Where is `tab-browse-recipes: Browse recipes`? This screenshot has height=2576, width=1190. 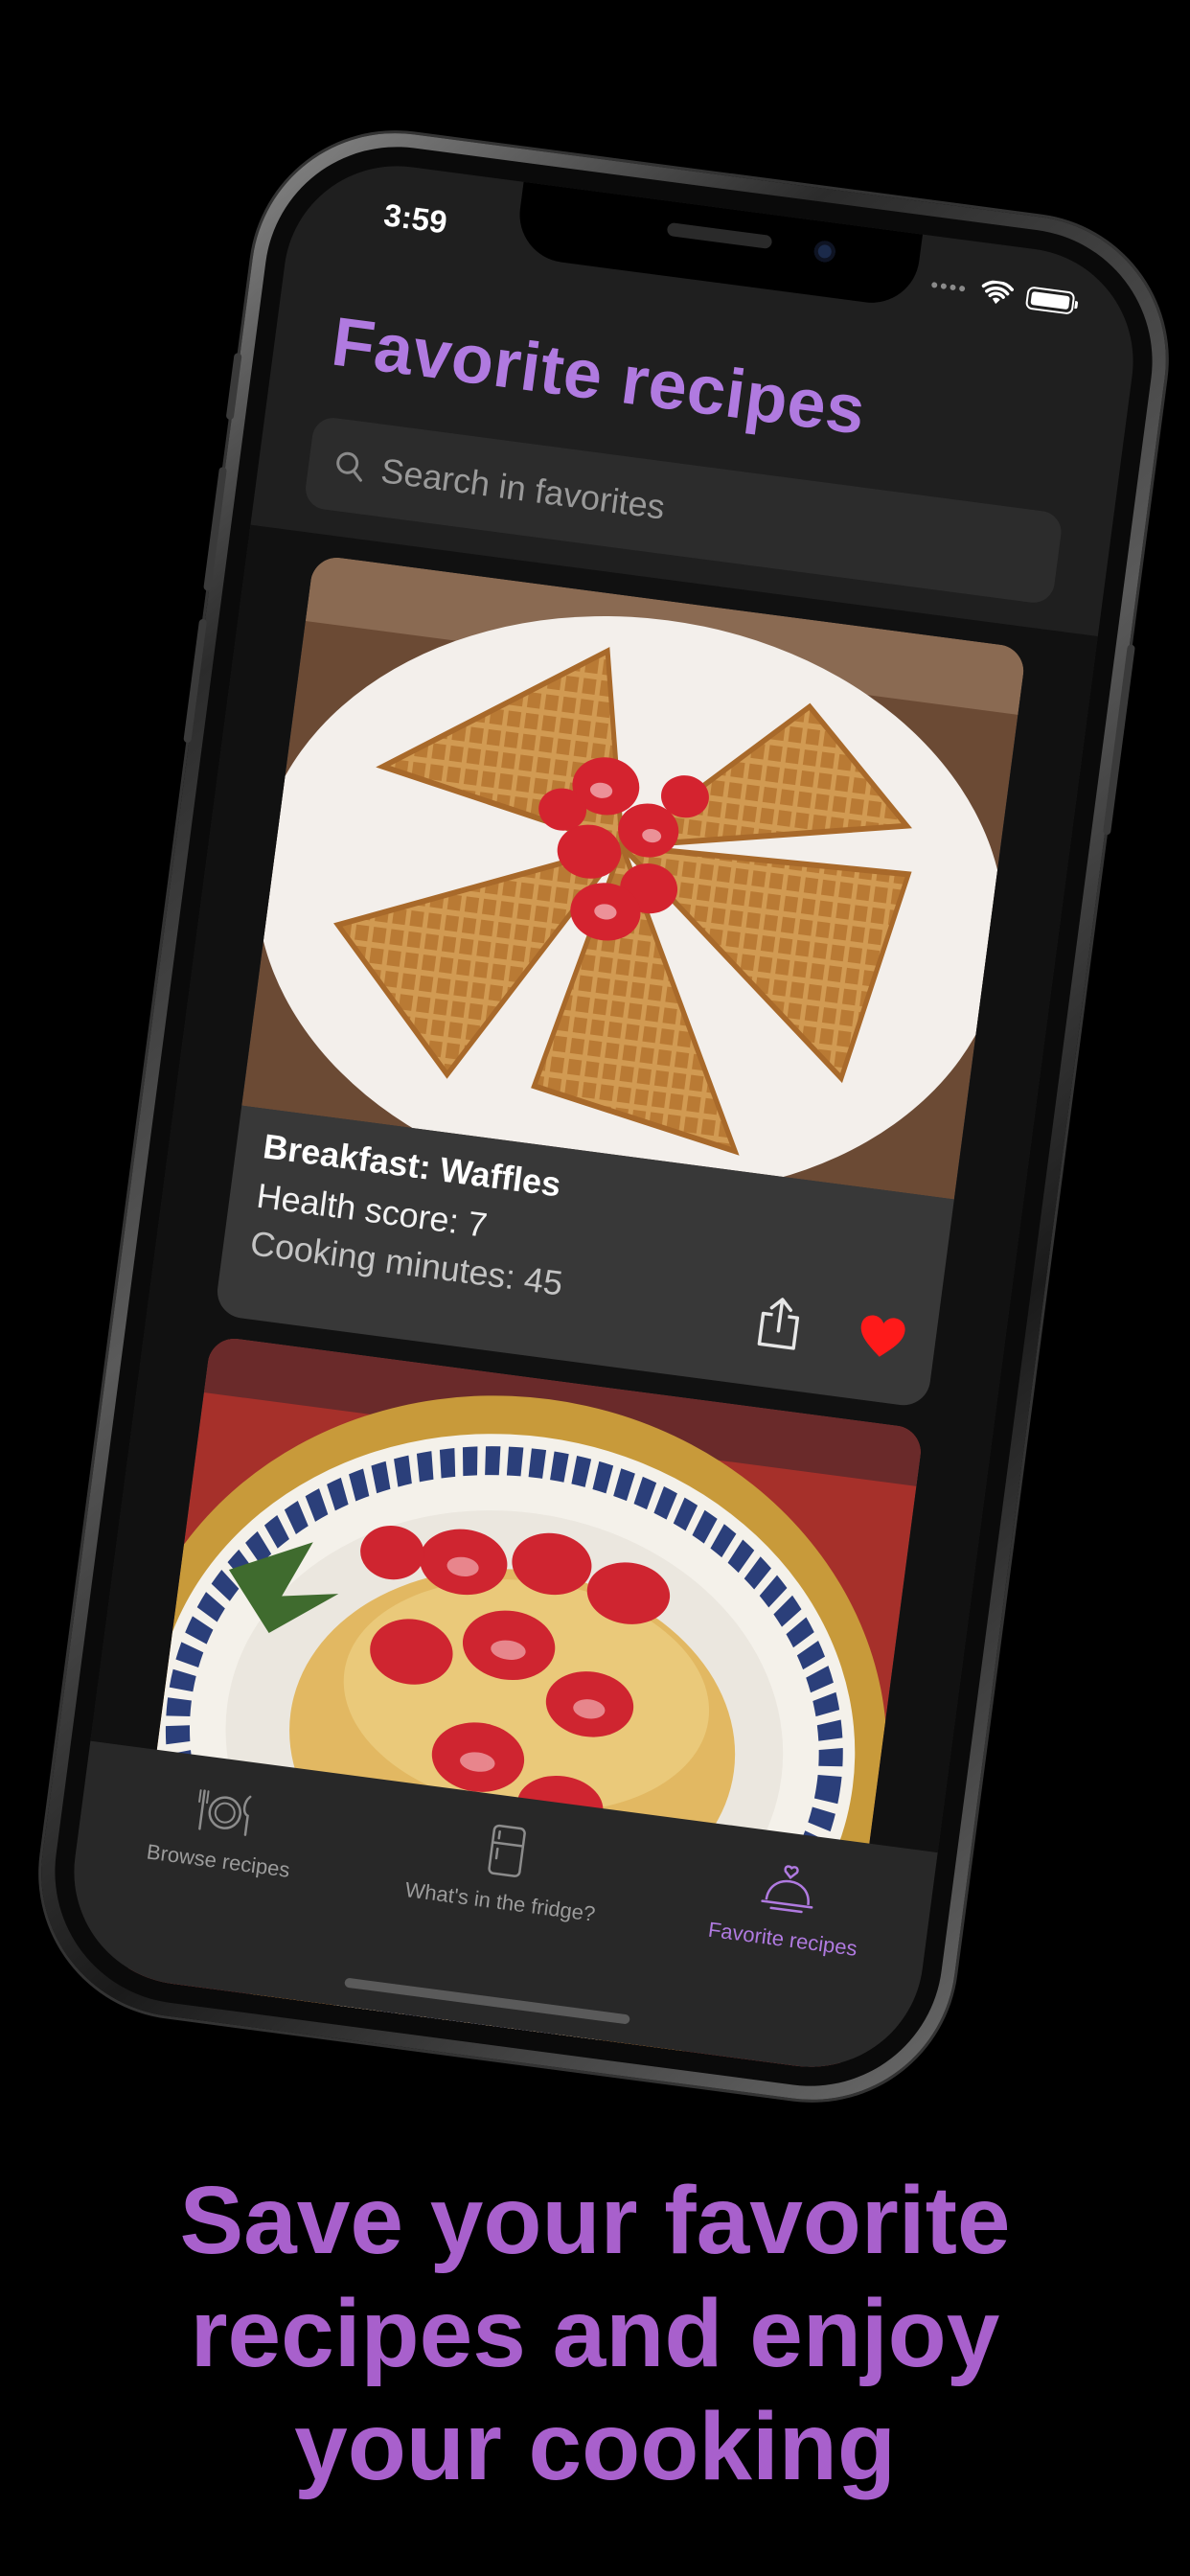 tab-browse-recipes: Browse recipes is located at coordinates (222, 1832).